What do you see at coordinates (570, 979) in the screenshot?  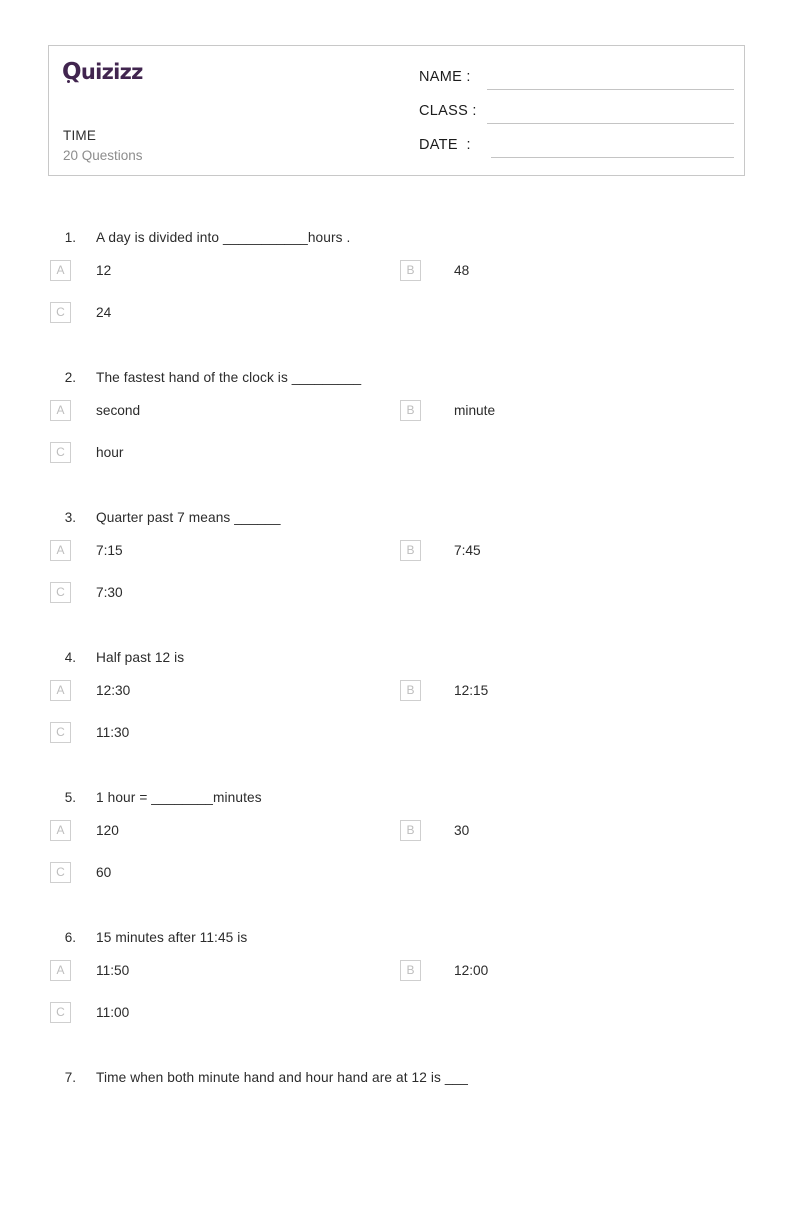 I see `answer-option: B 12:00` at bounding box center [570, 979].